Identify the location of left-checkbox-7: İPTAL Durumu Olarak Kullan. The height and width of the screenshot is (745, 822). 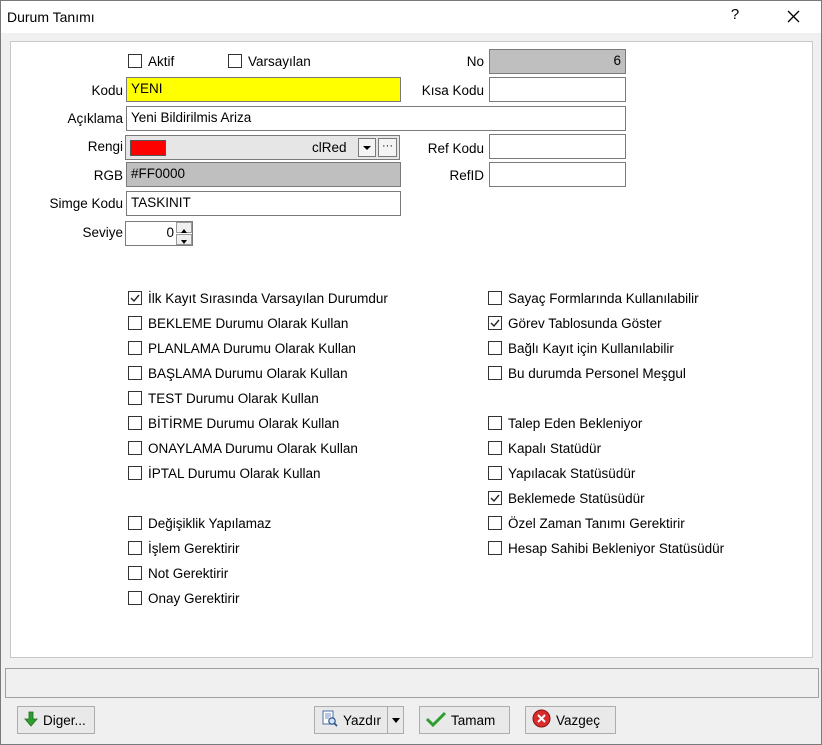
(224, 473).